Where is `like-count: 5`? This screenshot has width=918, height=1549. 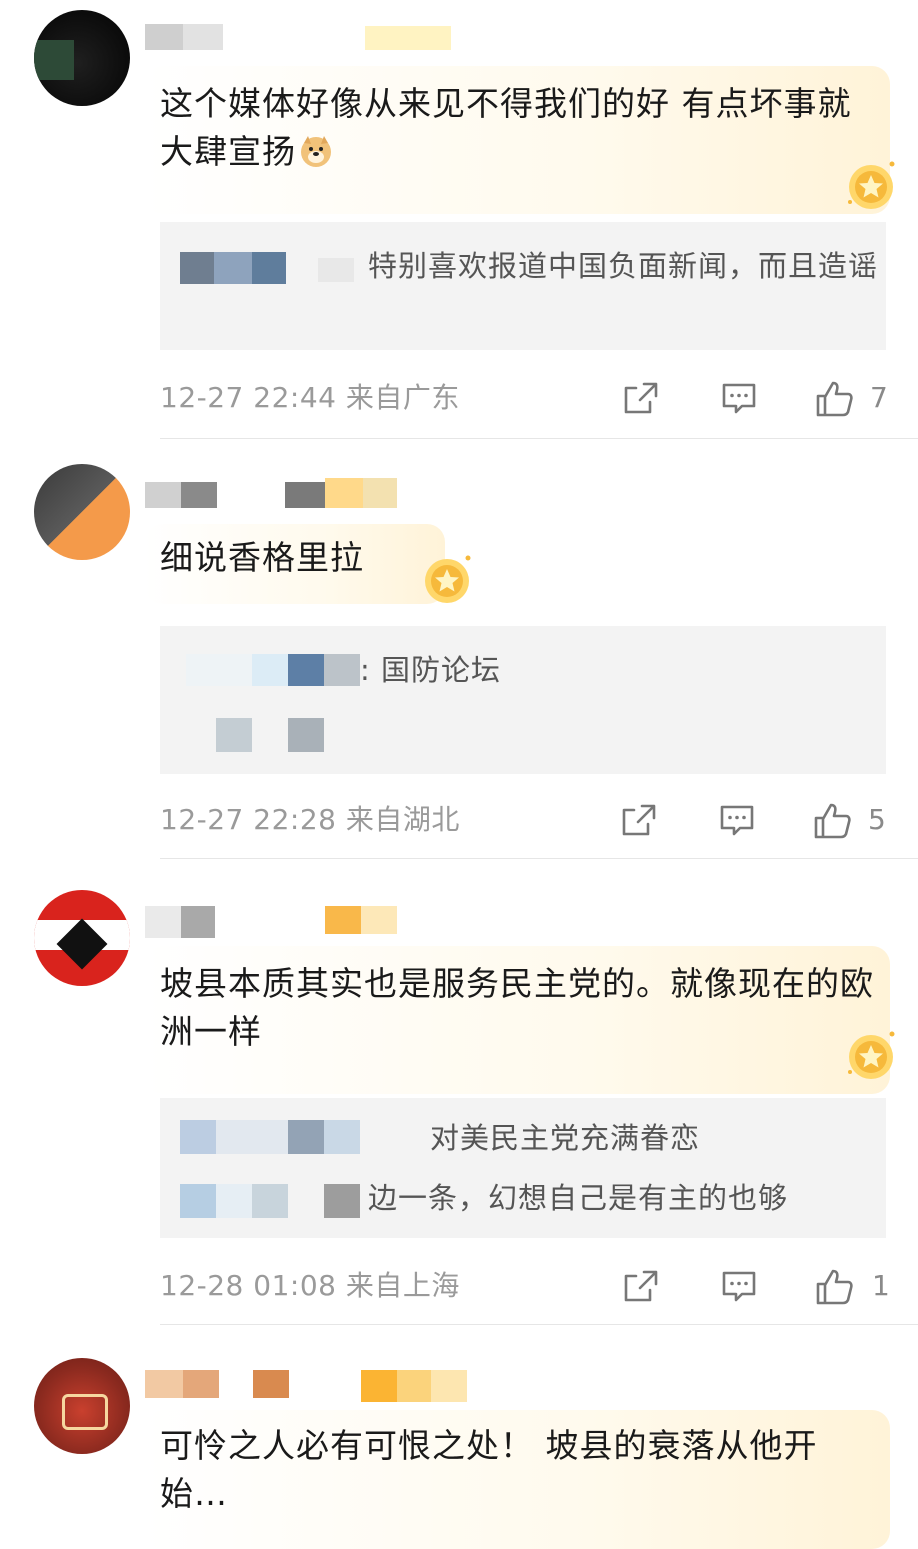 like-count: 5 is located at coordinates (877, 819).